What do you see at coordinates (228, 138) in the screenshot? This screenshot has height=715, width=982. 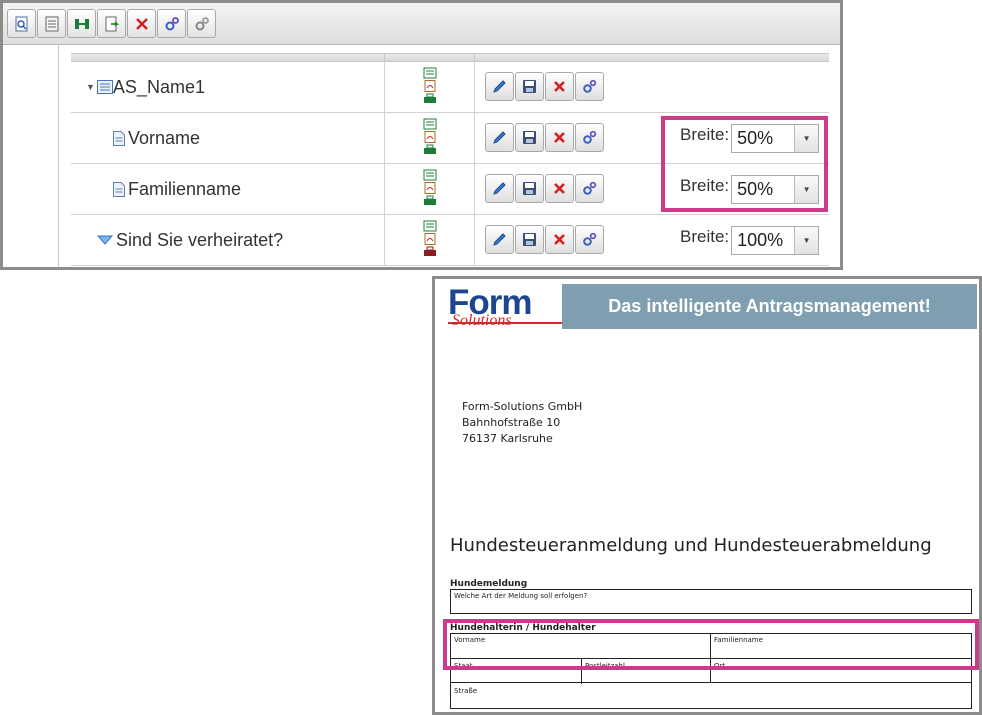 I see `tree-node: Vorname` at bounding box center [228, 138].